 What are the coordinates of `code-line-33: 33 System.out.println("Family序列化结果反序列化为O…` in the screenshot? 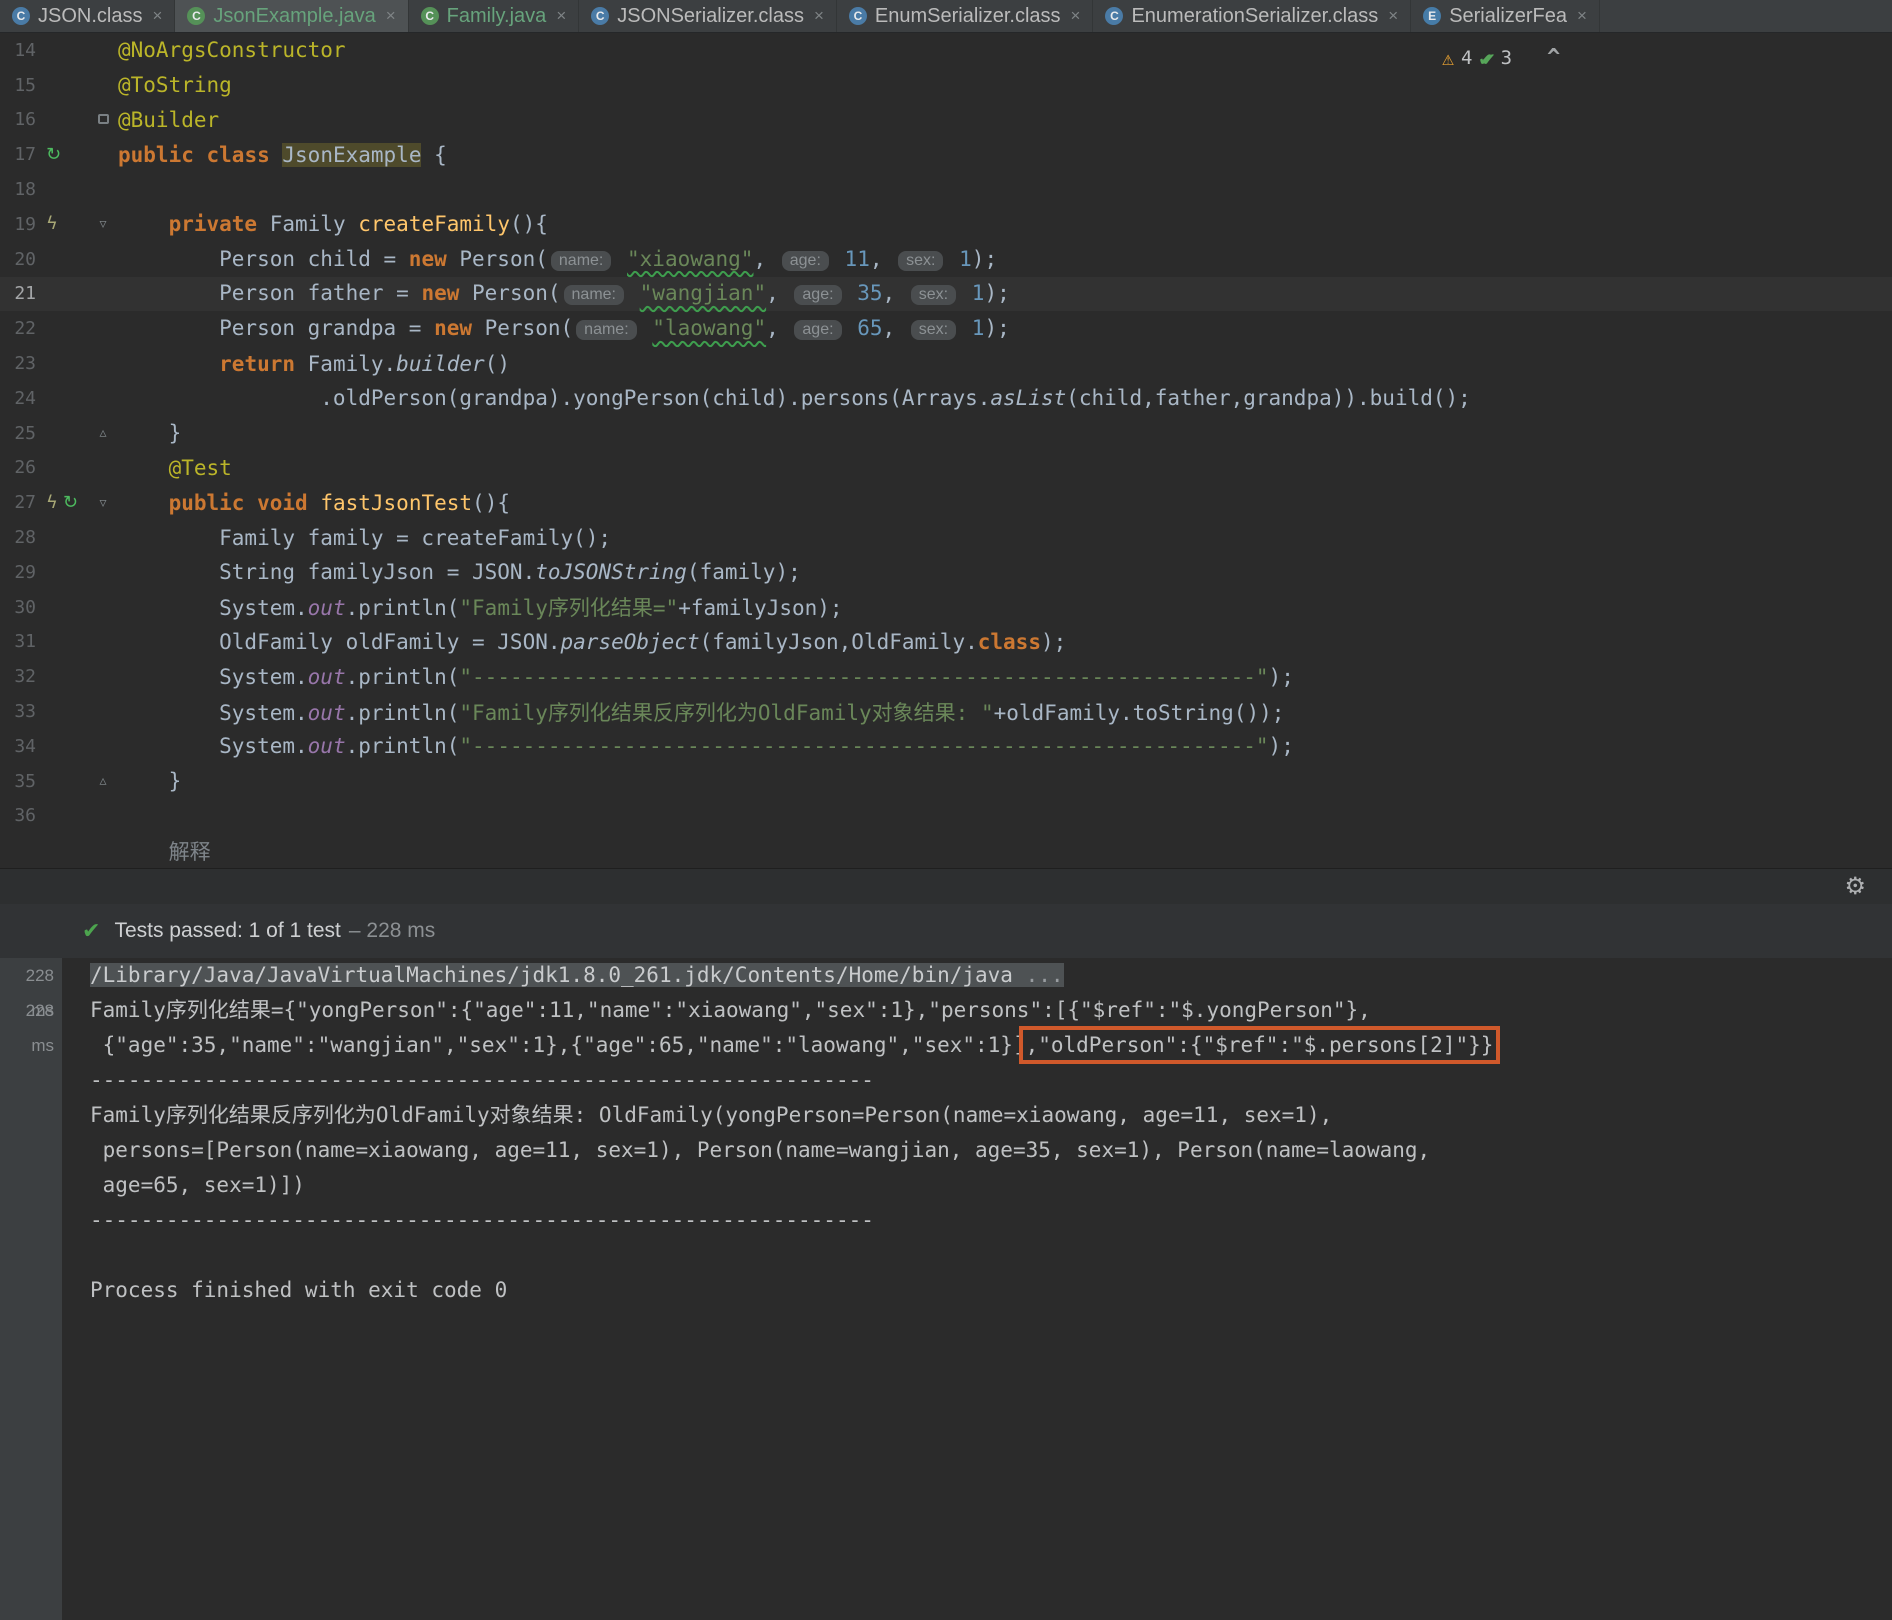 It's located at (946, 711).